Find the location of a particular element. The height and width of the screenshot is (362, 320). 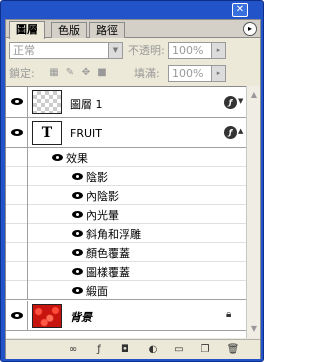

layer-row-fruit: T FRUIT ƒ ▲ is located at coordinates (126, 133).